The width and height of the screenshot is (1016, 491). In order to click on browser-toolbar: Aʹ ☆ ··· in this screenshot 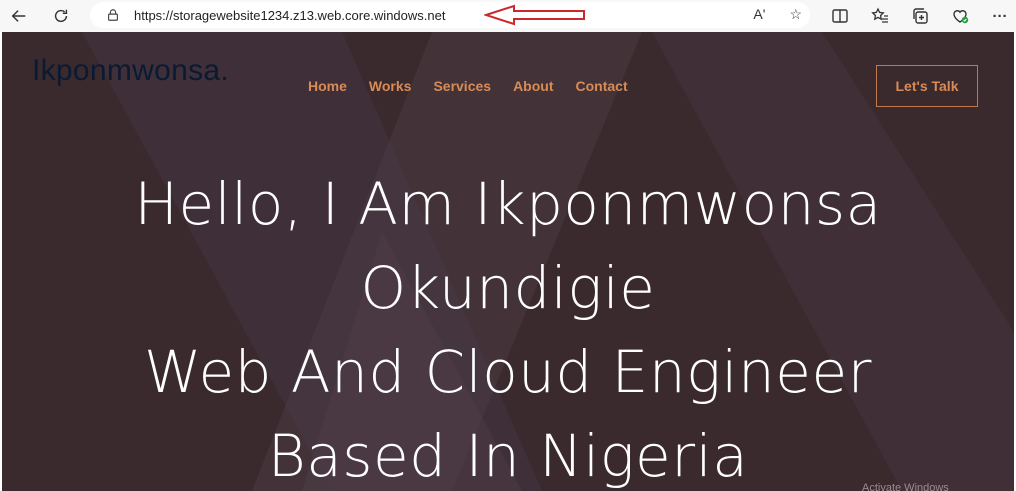, I will do `click(508, 16)`.